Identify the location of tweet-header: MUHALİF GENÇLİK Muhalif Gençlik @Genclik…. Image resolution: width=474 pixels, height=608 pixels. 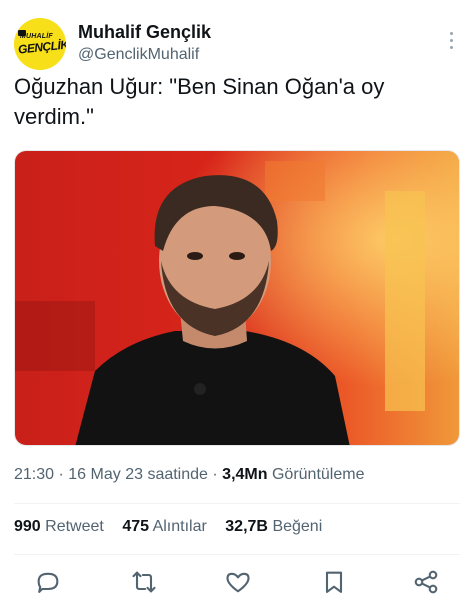
(237, 42).